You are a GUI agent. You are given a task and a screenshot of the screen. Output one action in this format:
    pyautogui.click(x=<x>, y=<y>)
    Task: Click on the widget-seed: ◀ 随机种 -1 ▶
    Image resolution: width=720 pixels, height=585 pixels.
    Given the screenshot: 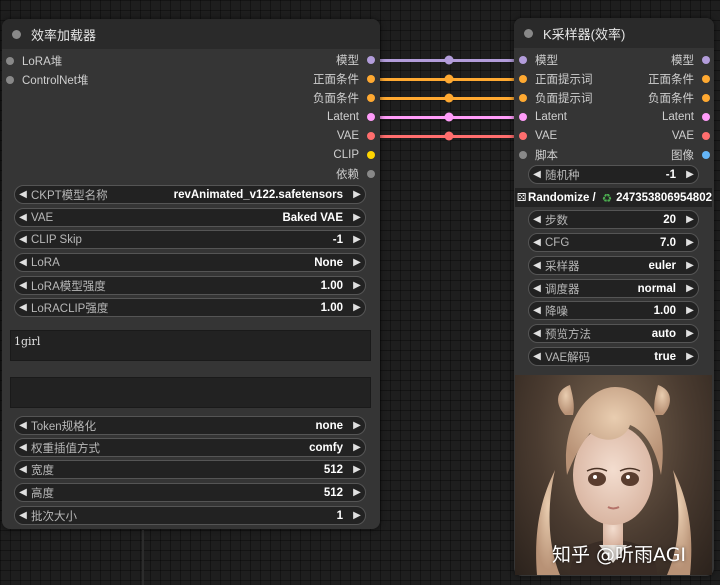 What is the action you would take?
    pyautogui.click(x=613, y=174)
    